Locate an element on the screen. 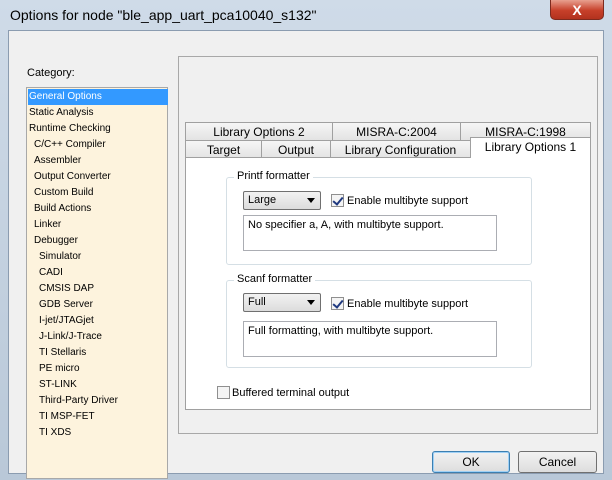  printf-multibyte-label: Enable multibyte support is located at coordinates (408, 201).